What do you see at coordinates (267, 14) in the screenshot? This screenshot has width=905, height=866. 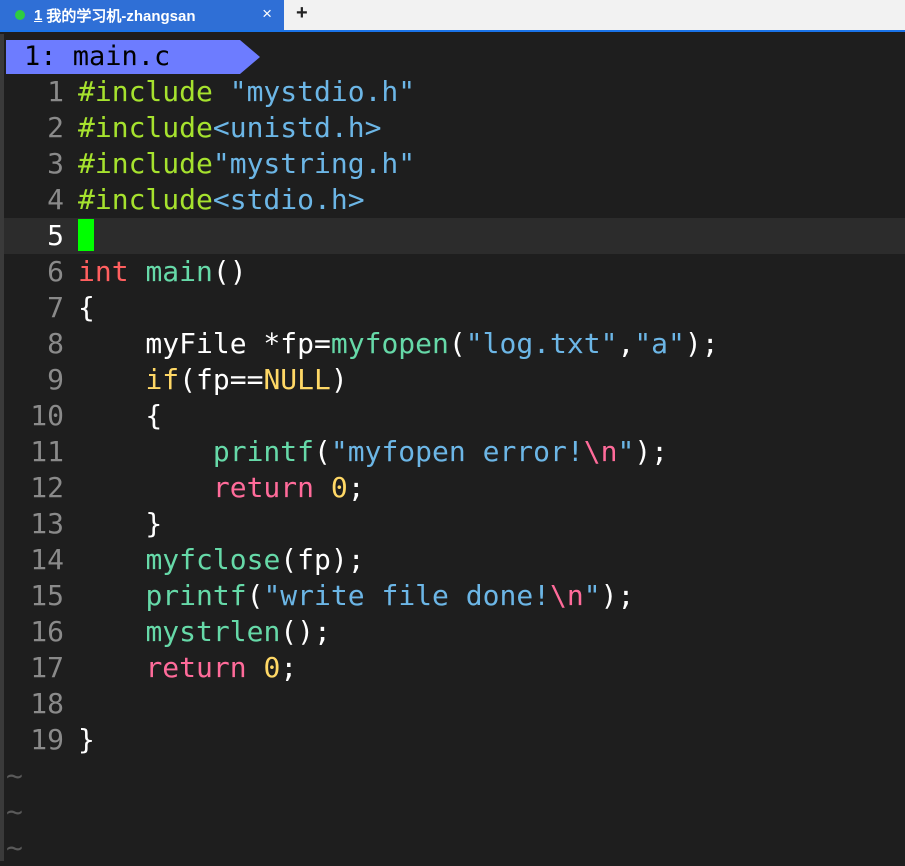 I see `close-icon: ×` at bounding box center [267, 14].